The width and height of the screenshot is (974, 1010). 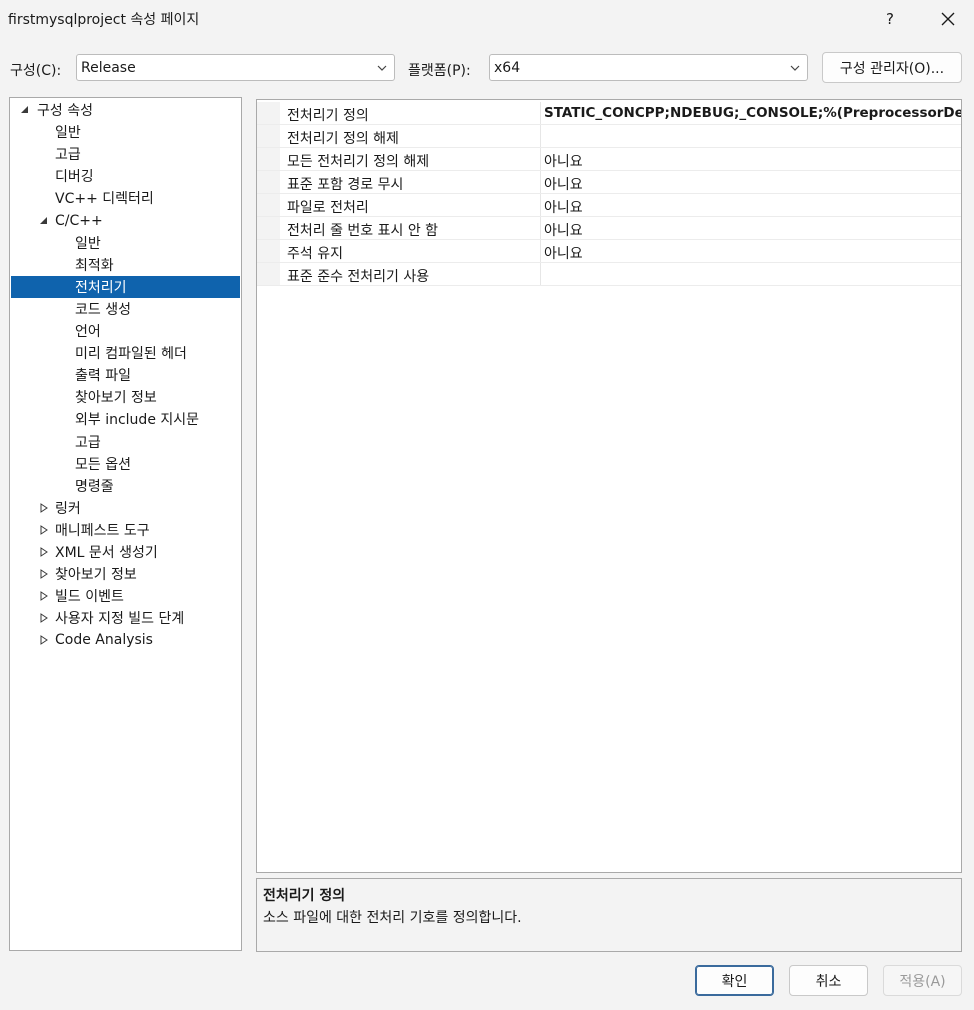 What do you see at coordinates (125, 508) in the screenshot?
I see `tree-item: 링커` at bounding box center [125, 508].